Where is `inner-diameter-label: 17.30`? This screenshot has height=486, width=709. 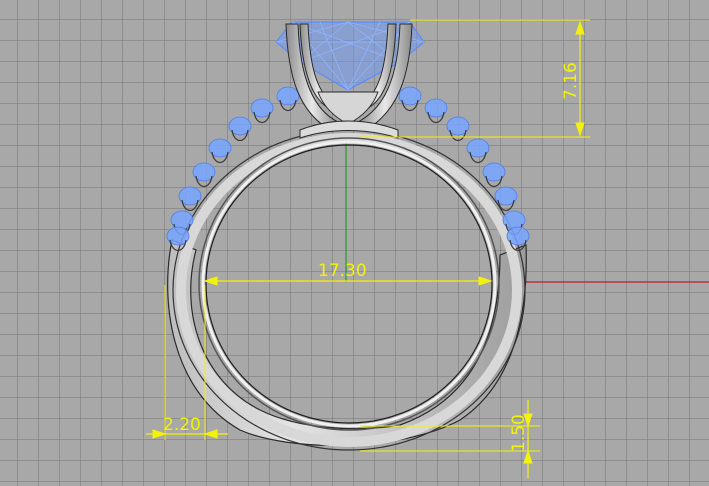 inner-diameter-label: 17.30 is located at coordinates (342, 271).